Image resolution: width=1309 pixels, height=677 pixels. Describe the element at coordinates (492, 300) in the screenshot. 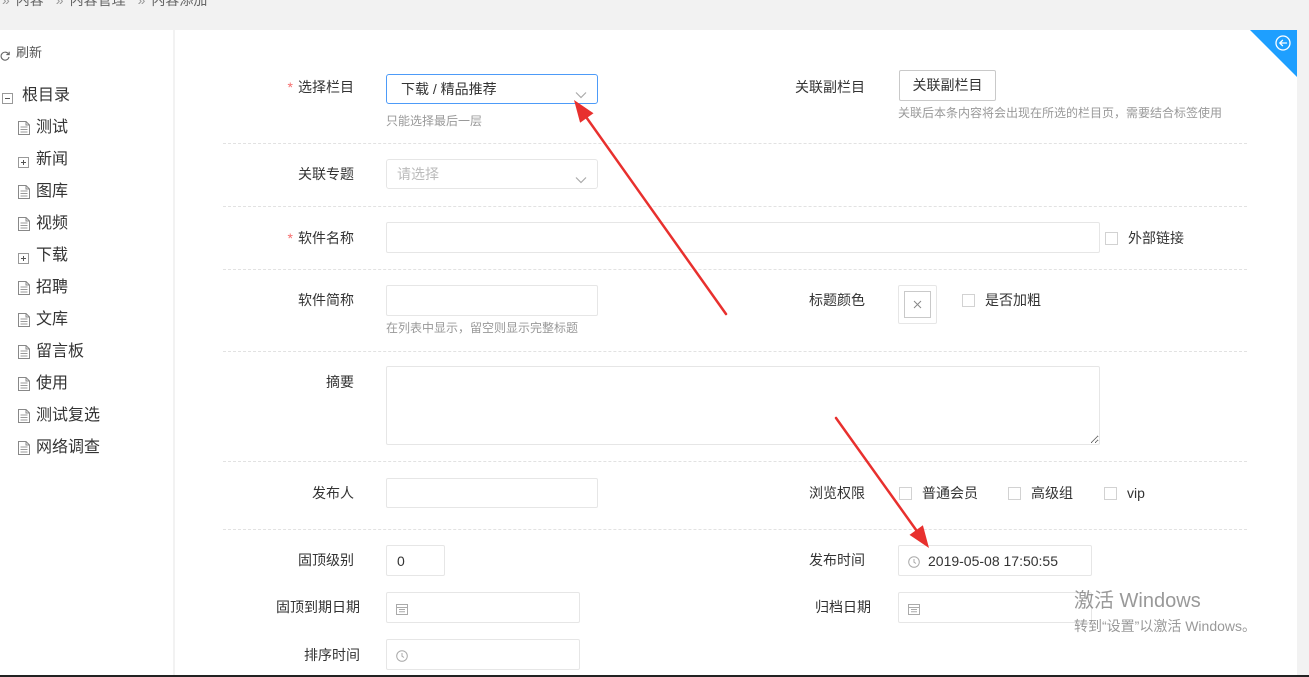

I see `short-name-input` at that location.